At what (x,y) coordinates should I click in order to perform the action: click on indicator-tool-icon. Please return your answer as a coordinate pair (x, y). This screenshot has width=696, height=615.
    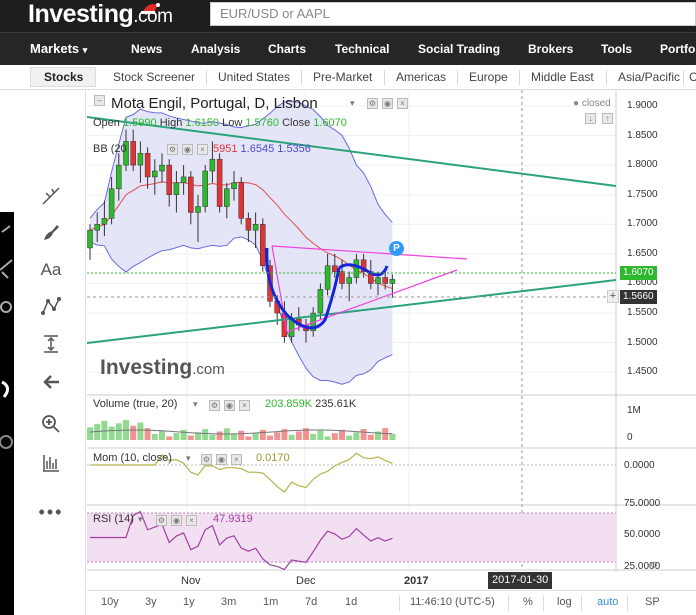
    Looking at the image, I should click on (51, 462).